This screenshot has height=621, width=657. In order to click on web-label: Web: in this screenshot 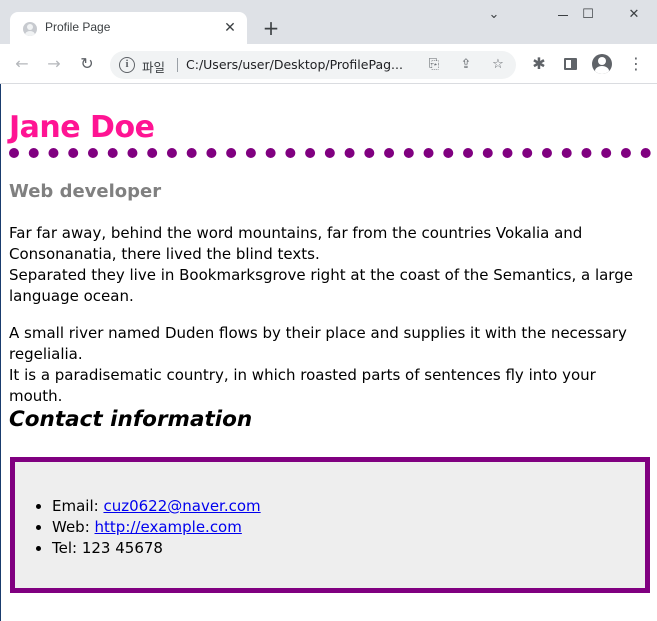, I will do `click(73, 527)`.